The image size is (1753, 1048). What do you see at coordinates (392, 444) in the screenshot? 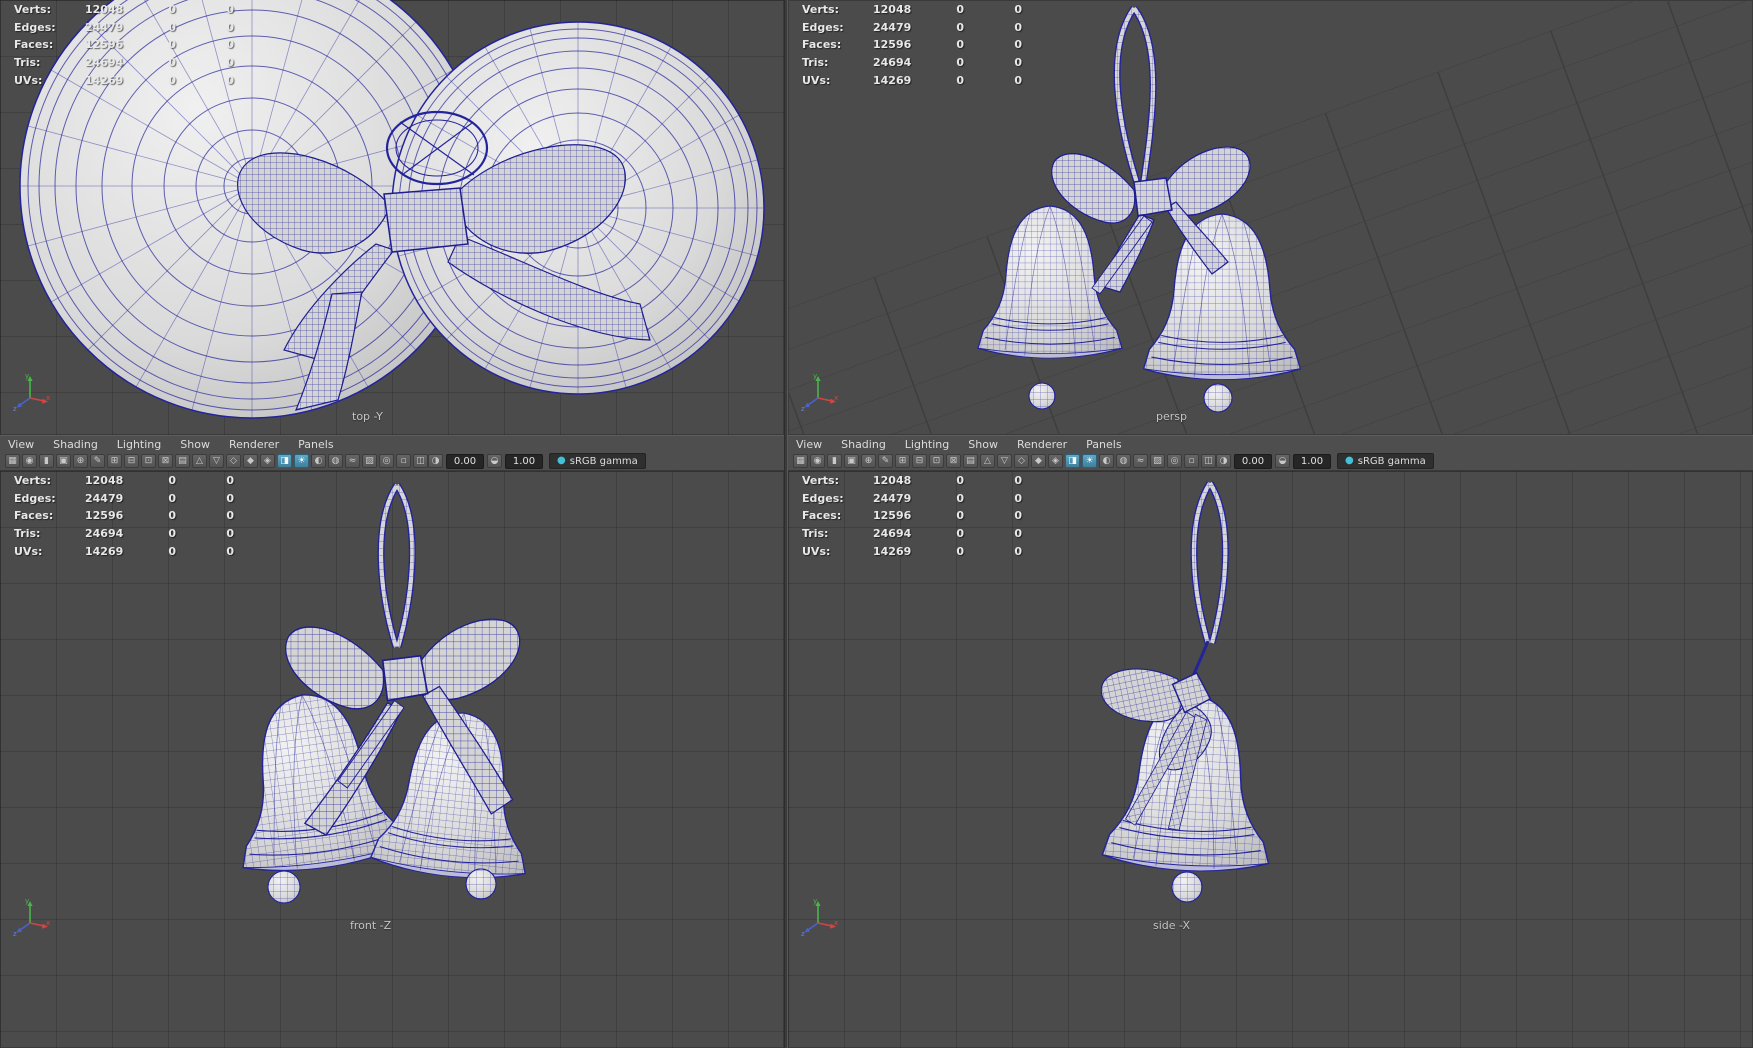
I see `panel-menu-bar: View Shading Lighting Show Renderer Panels` at bounding box center [392, 444].